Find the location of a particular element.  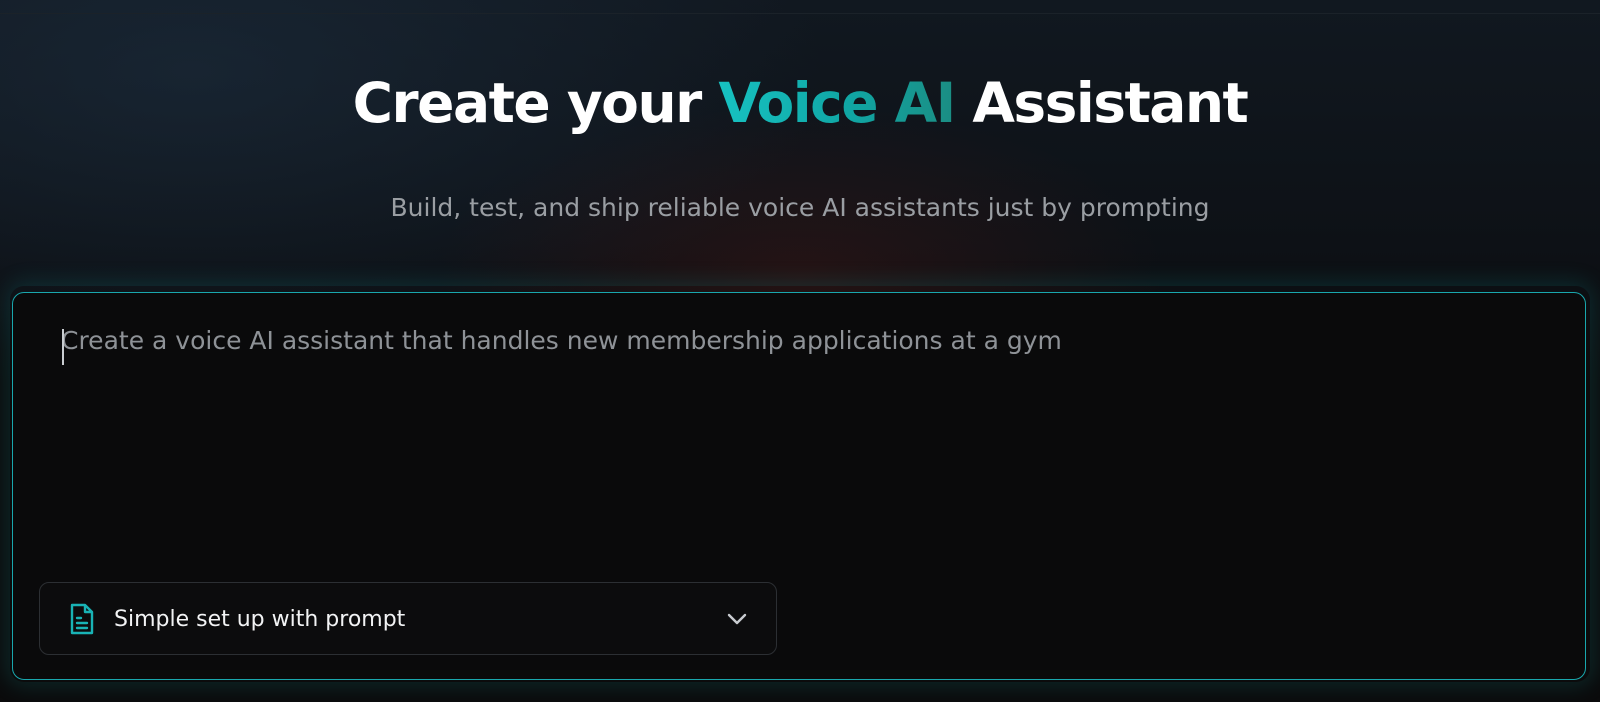

text-cursor is located at coordinates (63, 347).